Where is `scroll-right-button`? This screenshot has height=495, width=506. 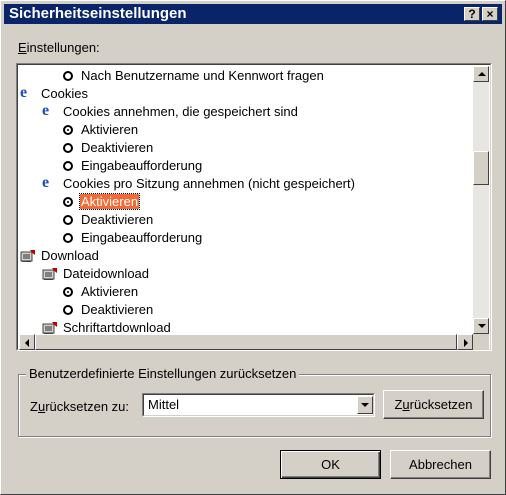 scroll-right-button is located at coordinates (465, 342).